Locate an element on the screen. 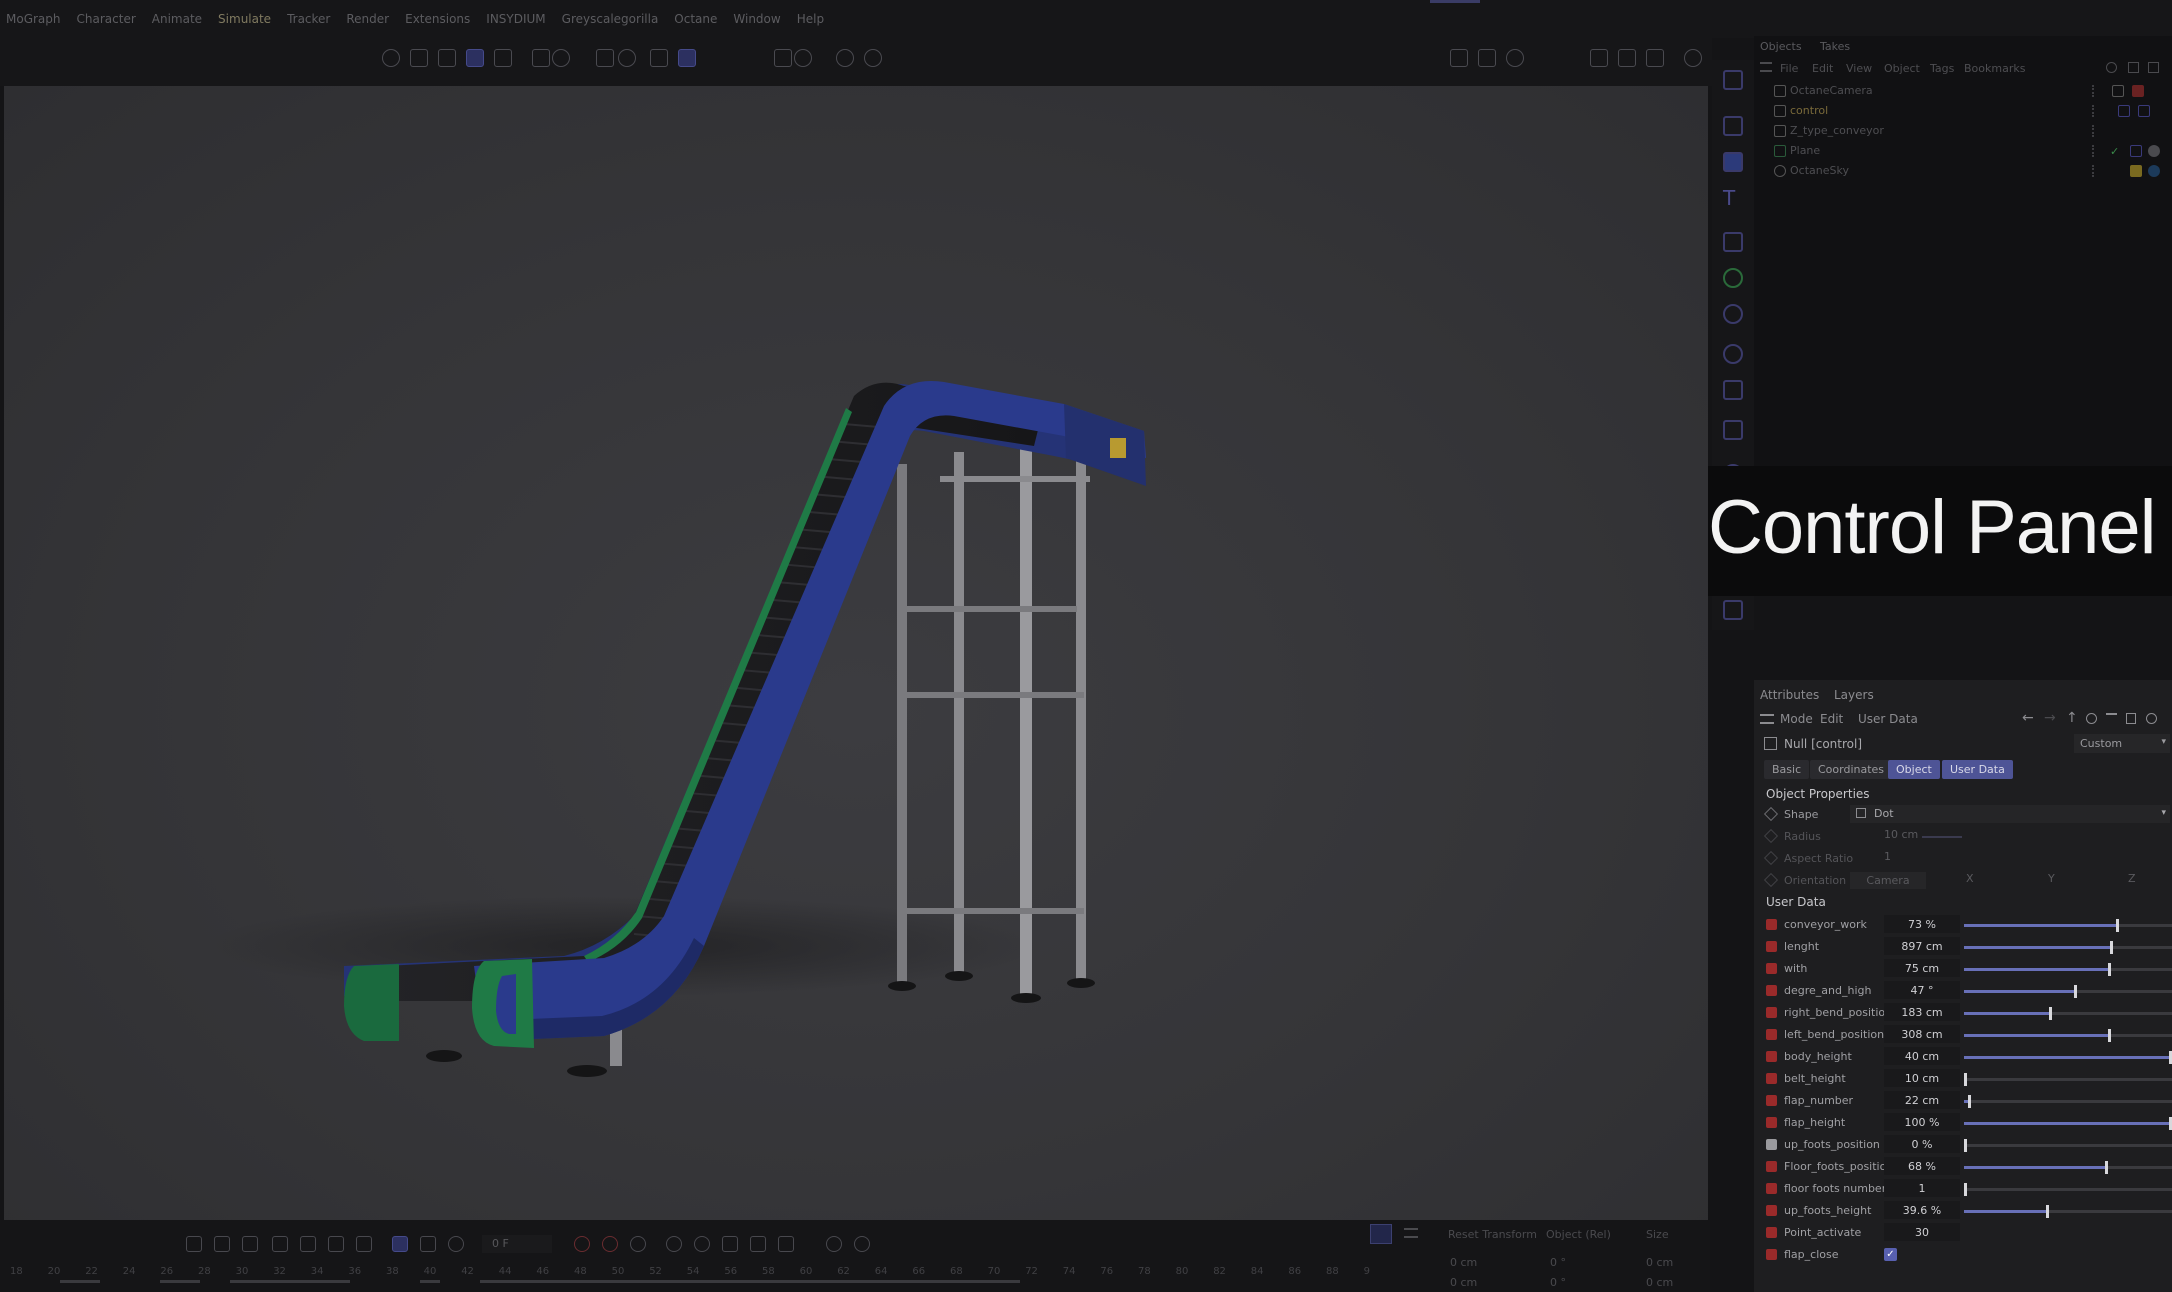 The height and width of the screenshot is (1292, 2172). menu-render: Render is located at coordinates (367, 19).